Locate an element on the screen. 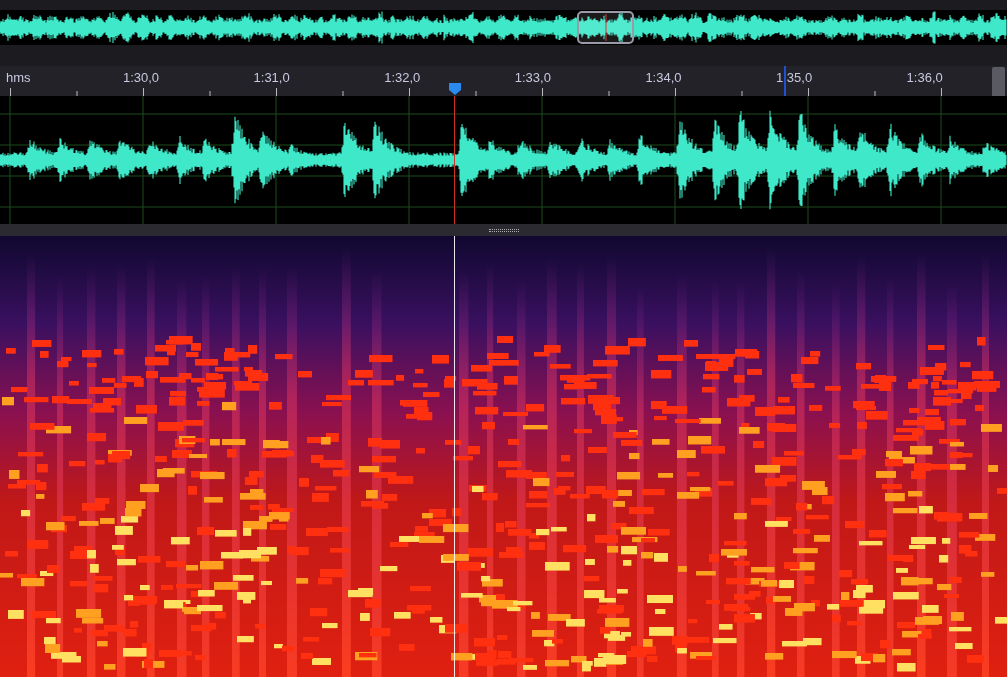 Image resolution: width=1007 pixels, height=677 pixels. time-label: 1:32,0 is located at coordinates (402, 77).